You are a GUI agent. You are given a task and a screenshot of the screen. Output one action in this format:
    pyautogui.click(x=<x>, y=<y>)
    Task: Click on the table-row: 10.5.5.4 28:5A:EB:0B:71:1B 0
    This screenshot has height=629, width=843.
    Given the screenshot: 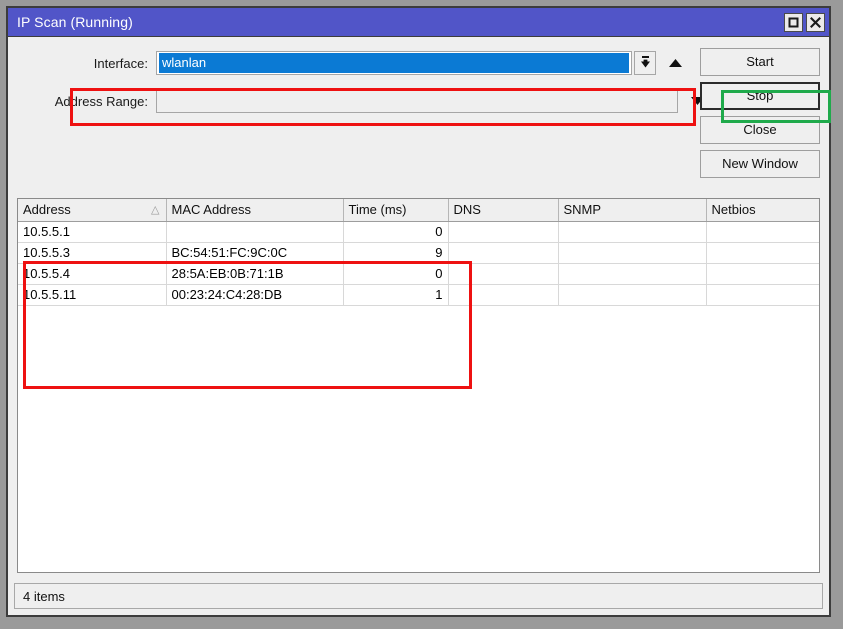 What is the action you would take?
    pyautogui.click(x=419, y=274)
    